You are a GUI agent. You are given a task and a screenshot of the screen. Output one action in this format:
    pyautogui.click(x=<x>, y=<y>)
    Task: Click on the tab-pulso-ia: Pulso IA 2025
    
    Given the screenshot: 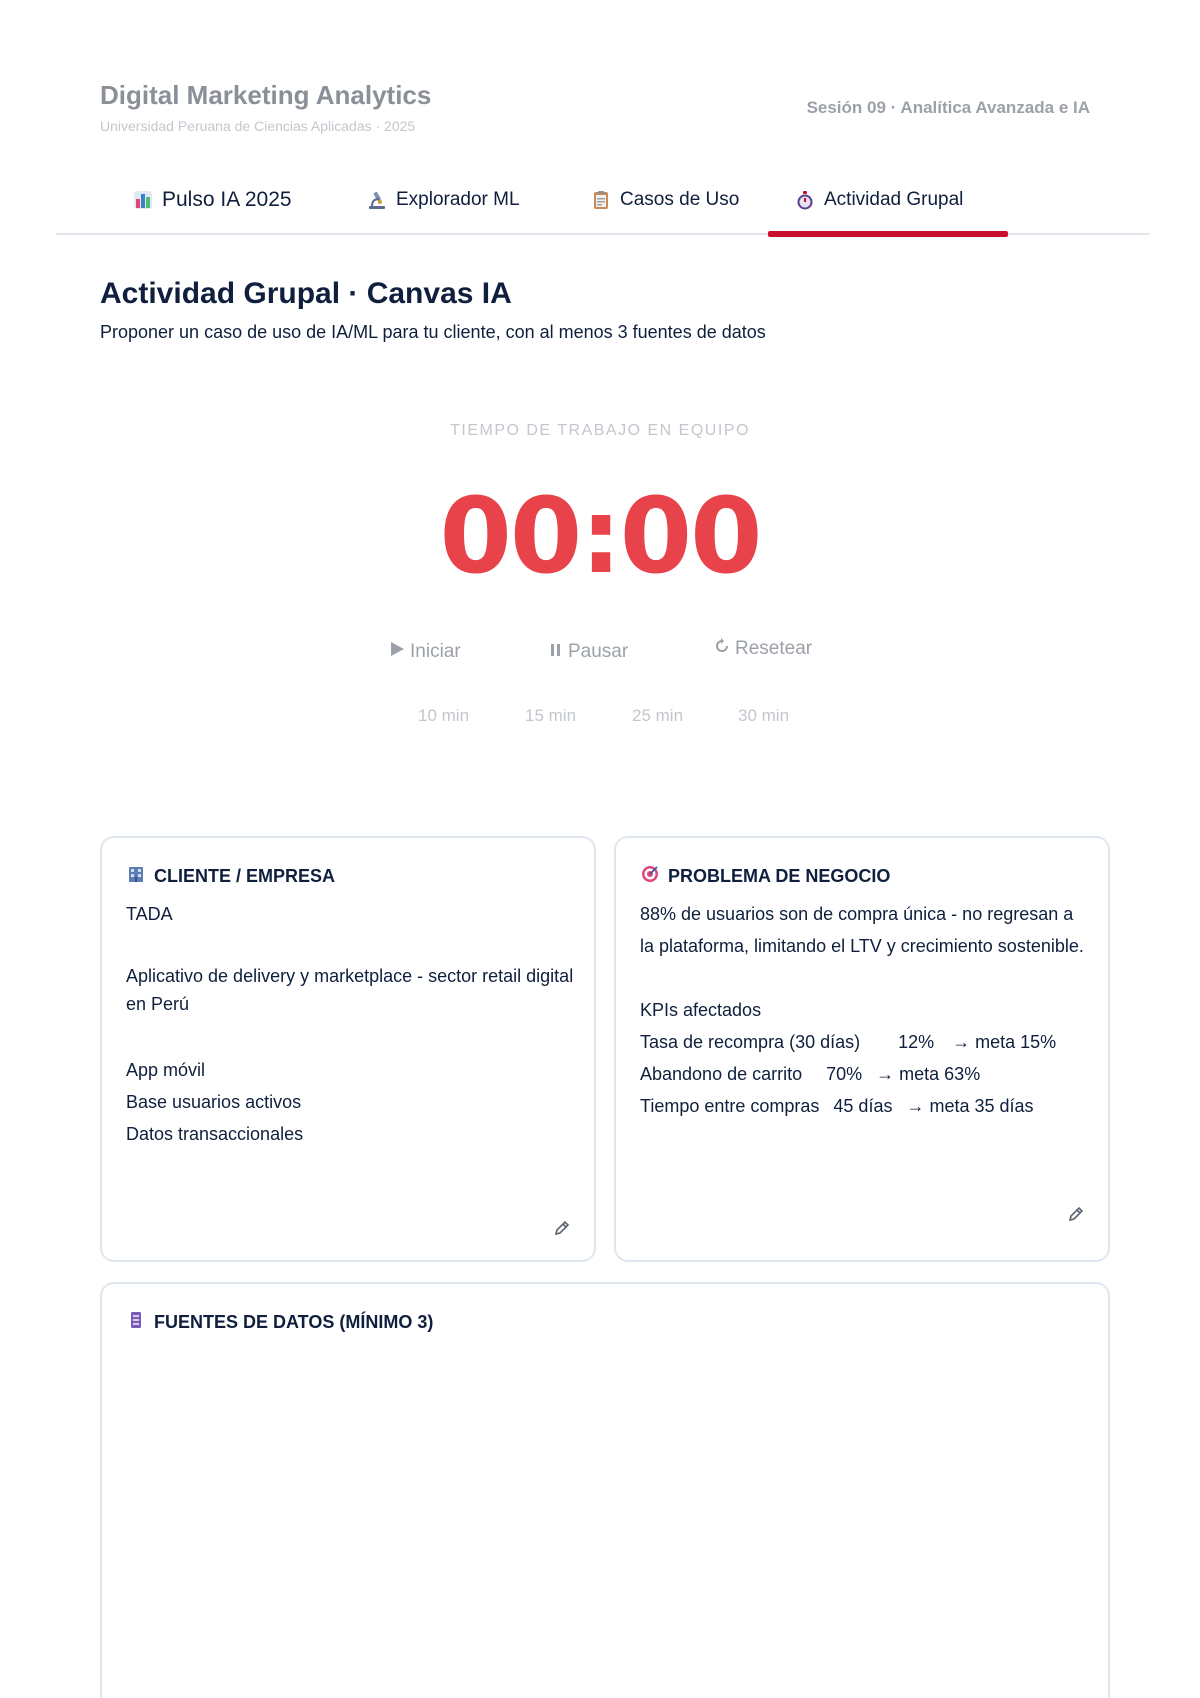 What is the action you would take?
    pyautogui.click(x=212, y=200)
    